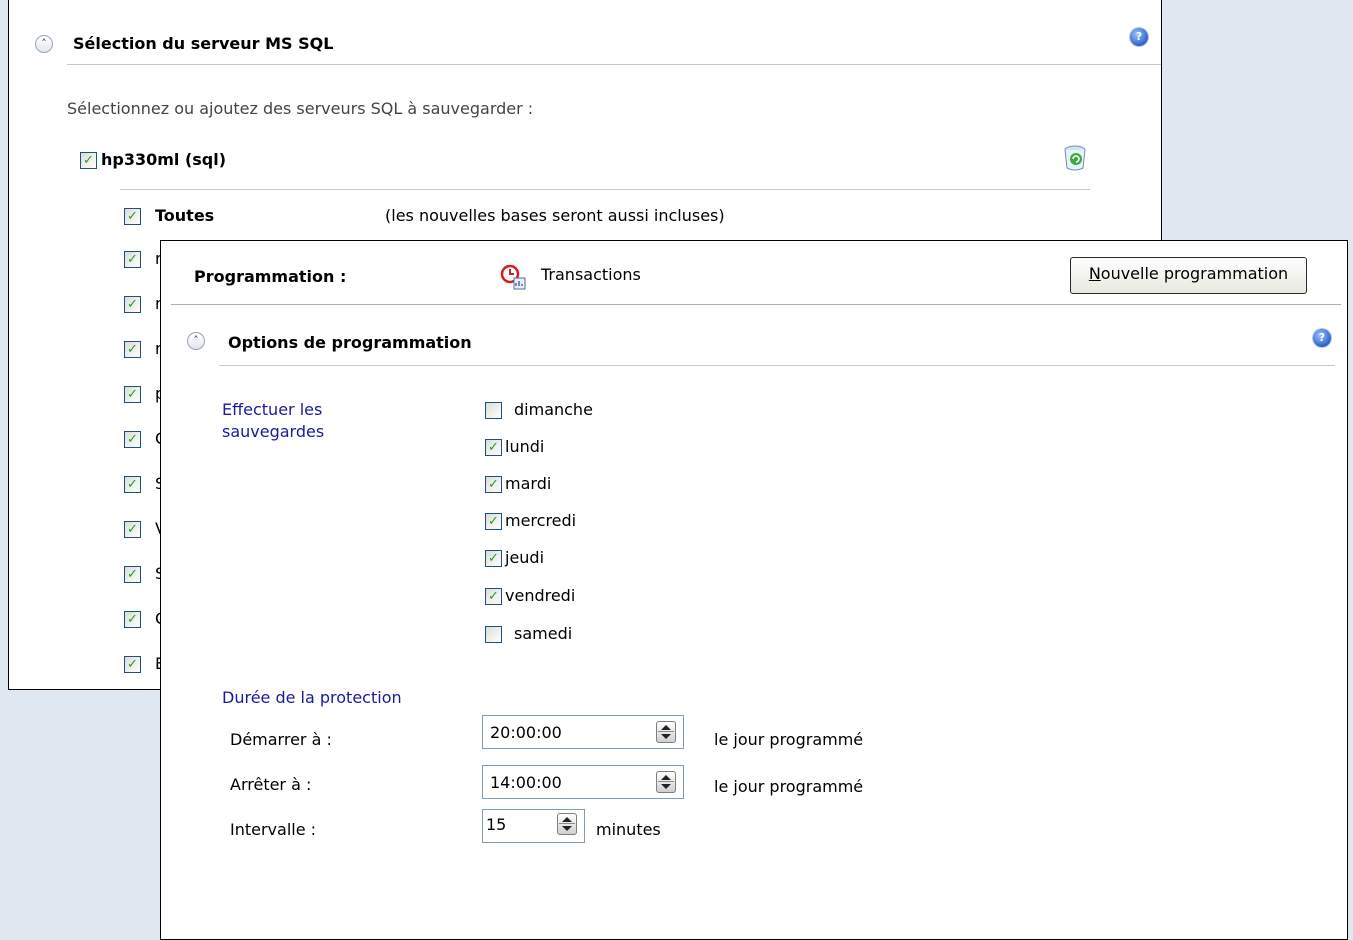  Describe the element at coordinates (273, 829) in the screenshot. I see `interval-label: Intervalle :` at that location.